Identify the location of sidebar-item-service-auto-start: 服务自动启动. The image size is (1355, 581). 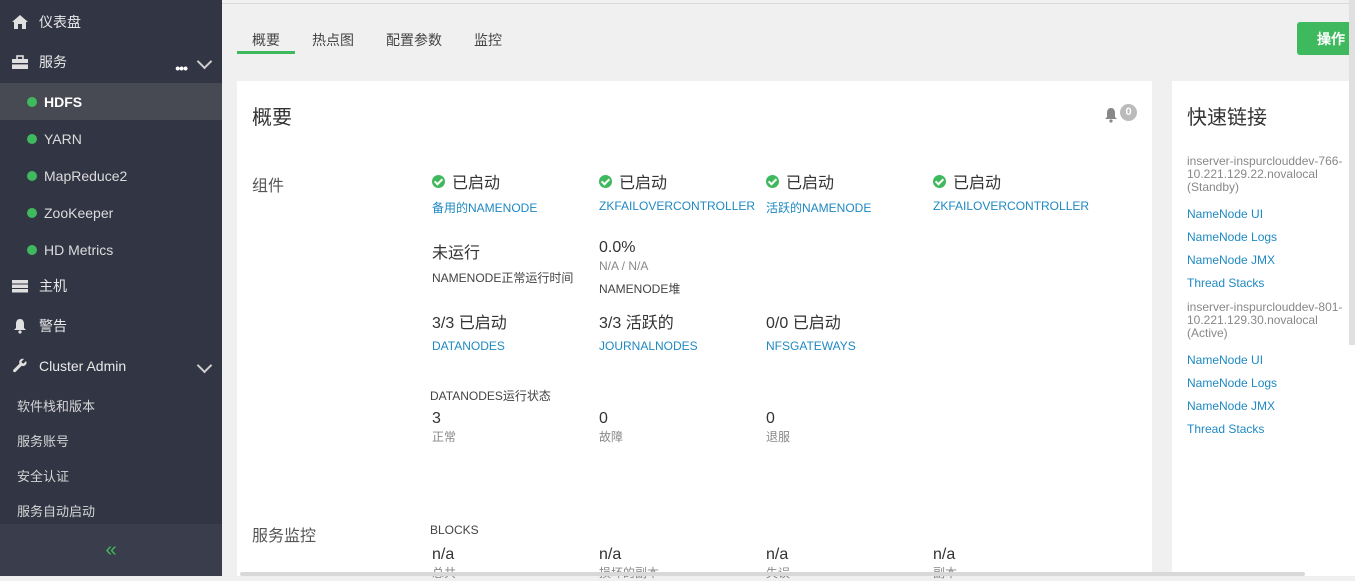
(56, 510).